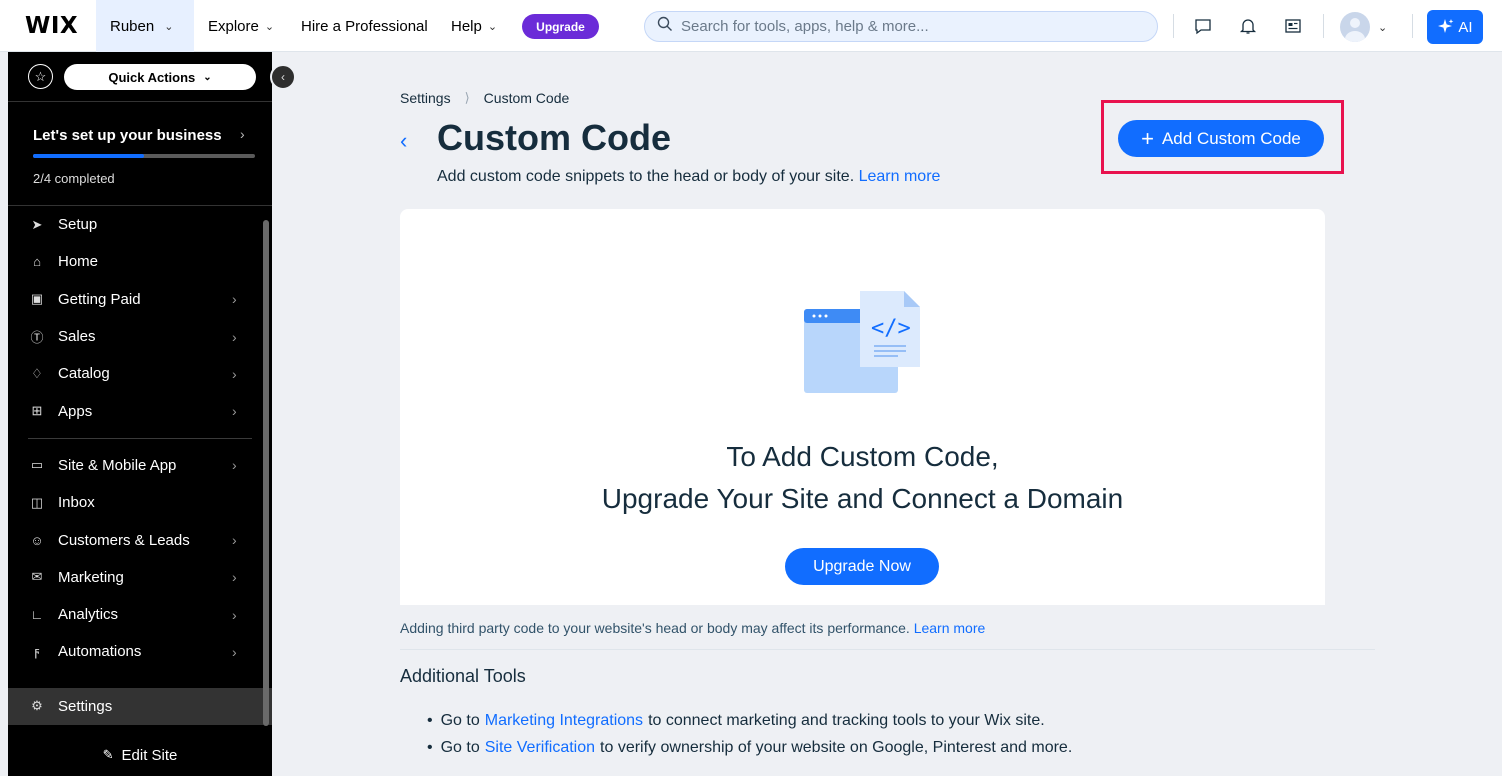 Image resolution: width=1502 pixels, height=776 pixels. I want to click on sidebar-item-automations: ϝ Automations ›, so click(140, 651).